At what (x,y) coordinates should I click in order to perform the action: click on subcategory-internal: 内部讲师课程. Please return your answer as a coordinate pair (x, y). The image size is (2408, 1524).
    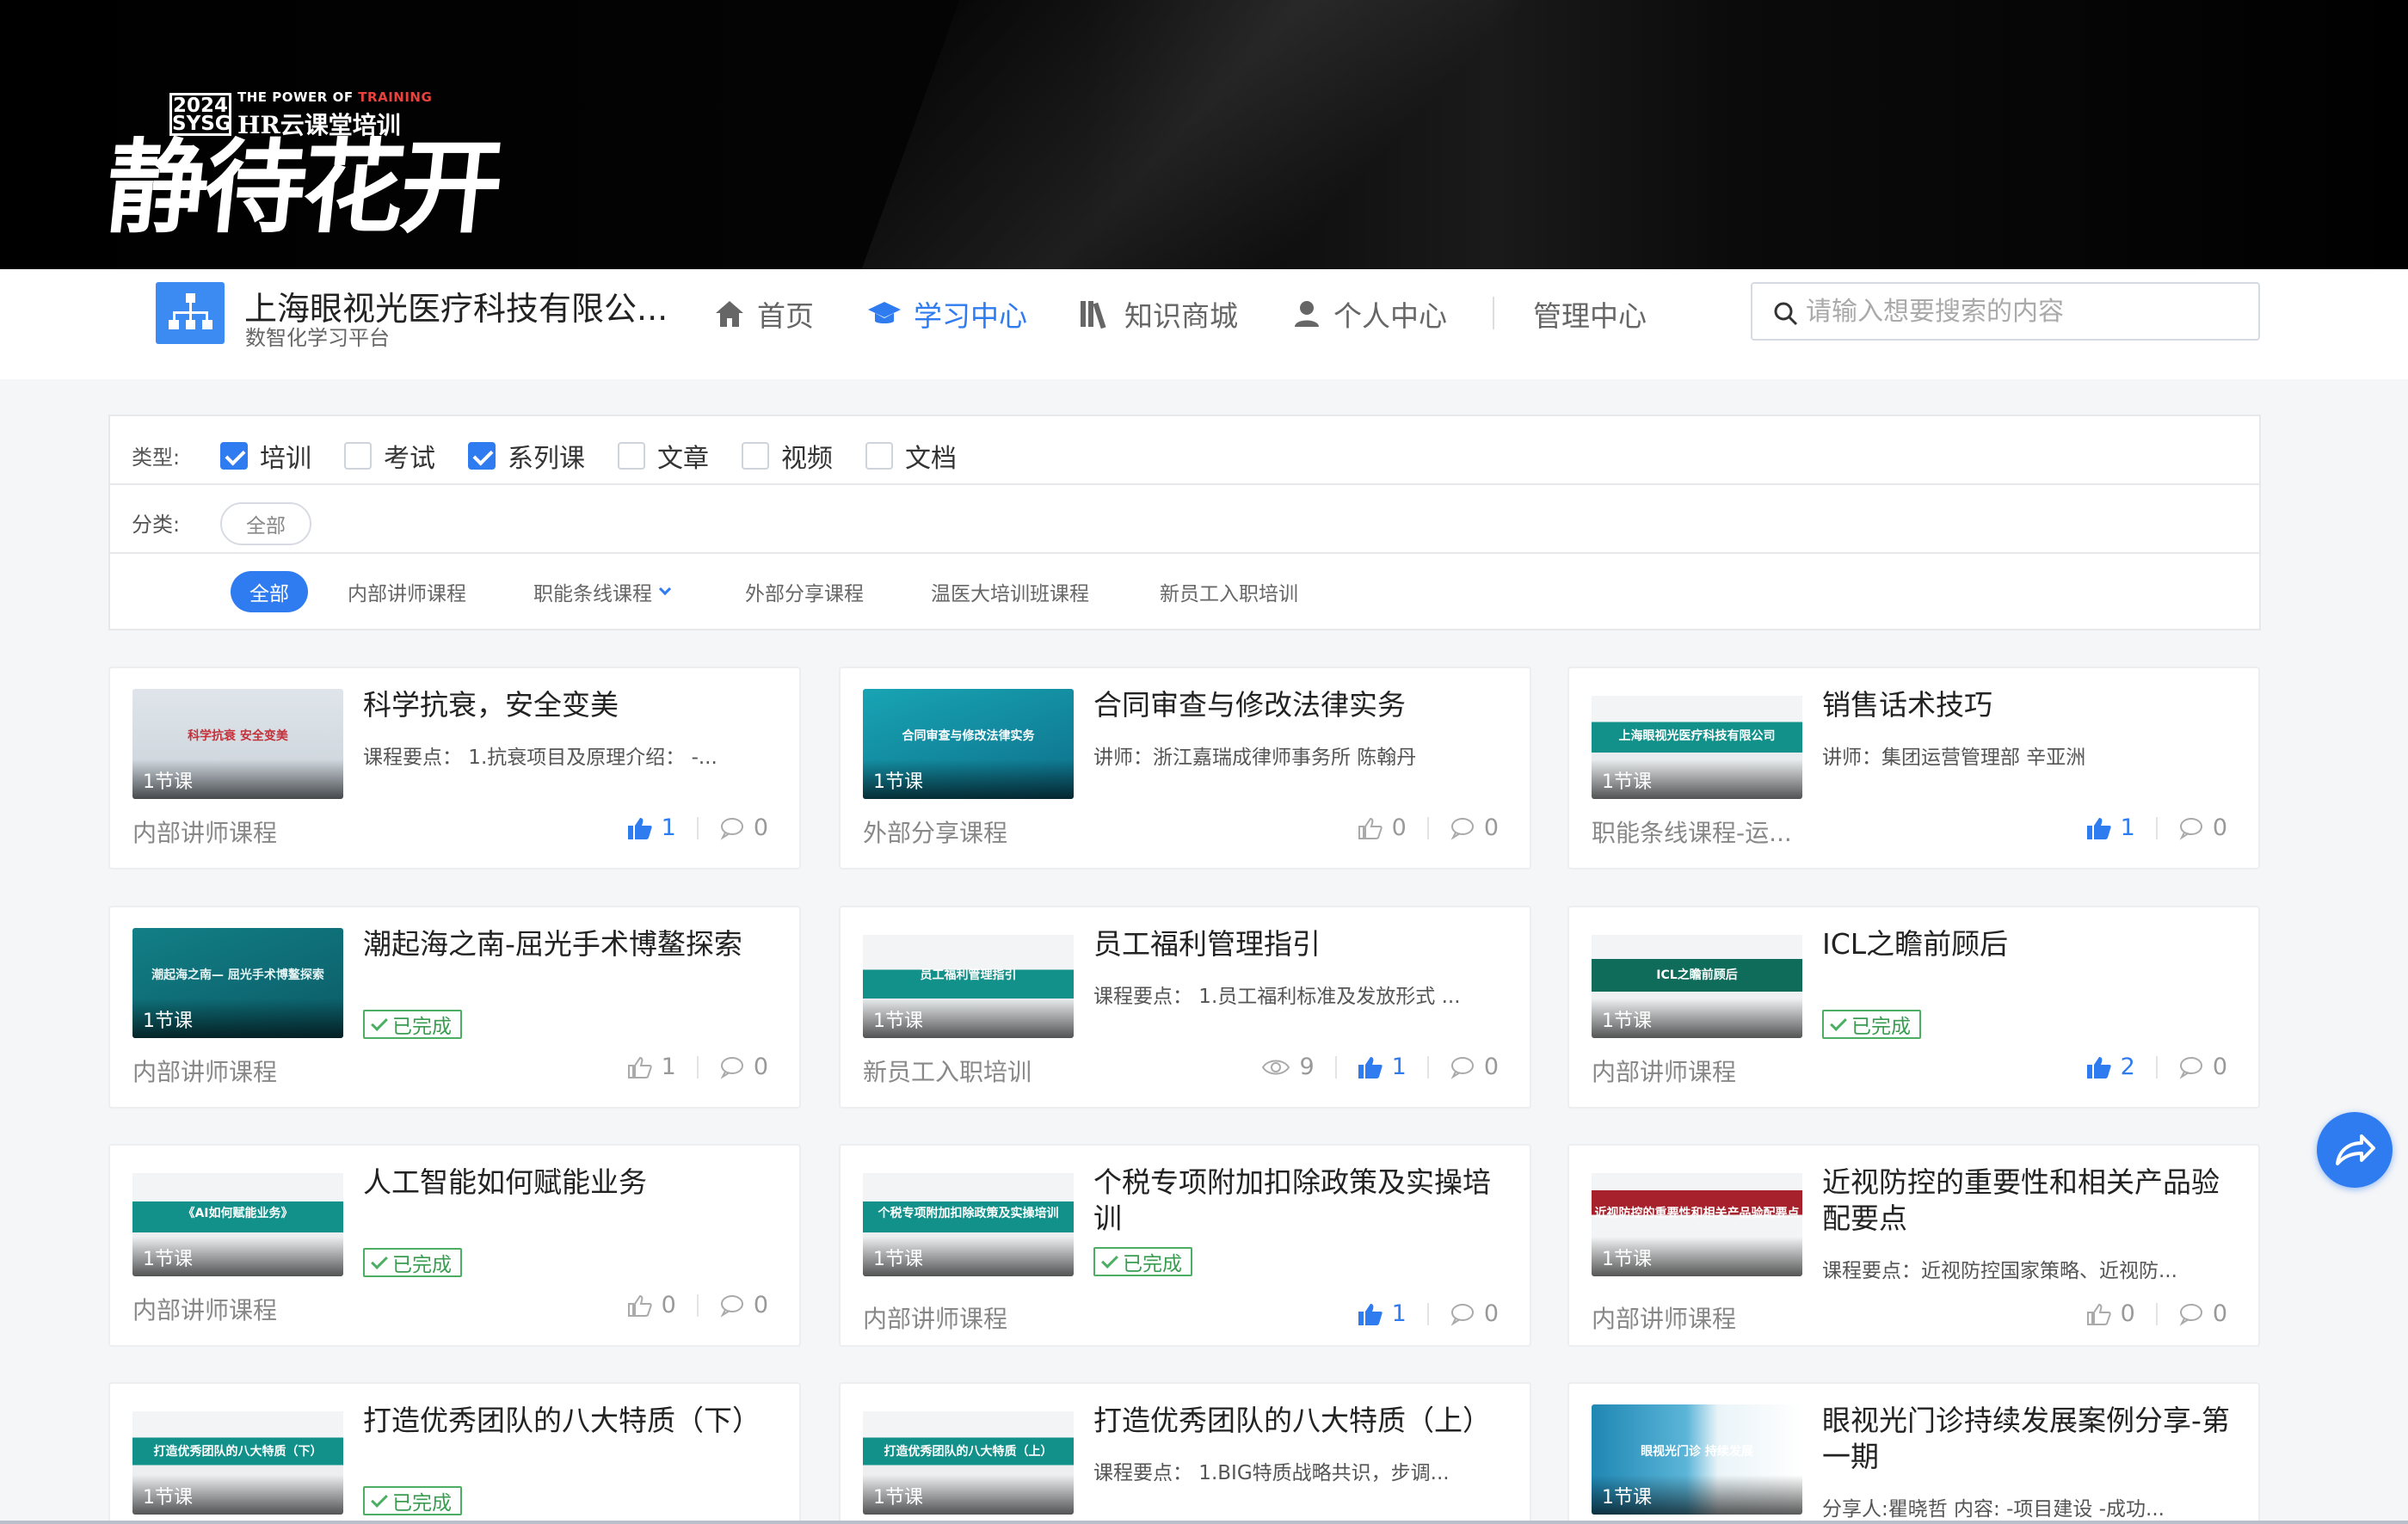
    Looking at the image, I should click on (407, 591).